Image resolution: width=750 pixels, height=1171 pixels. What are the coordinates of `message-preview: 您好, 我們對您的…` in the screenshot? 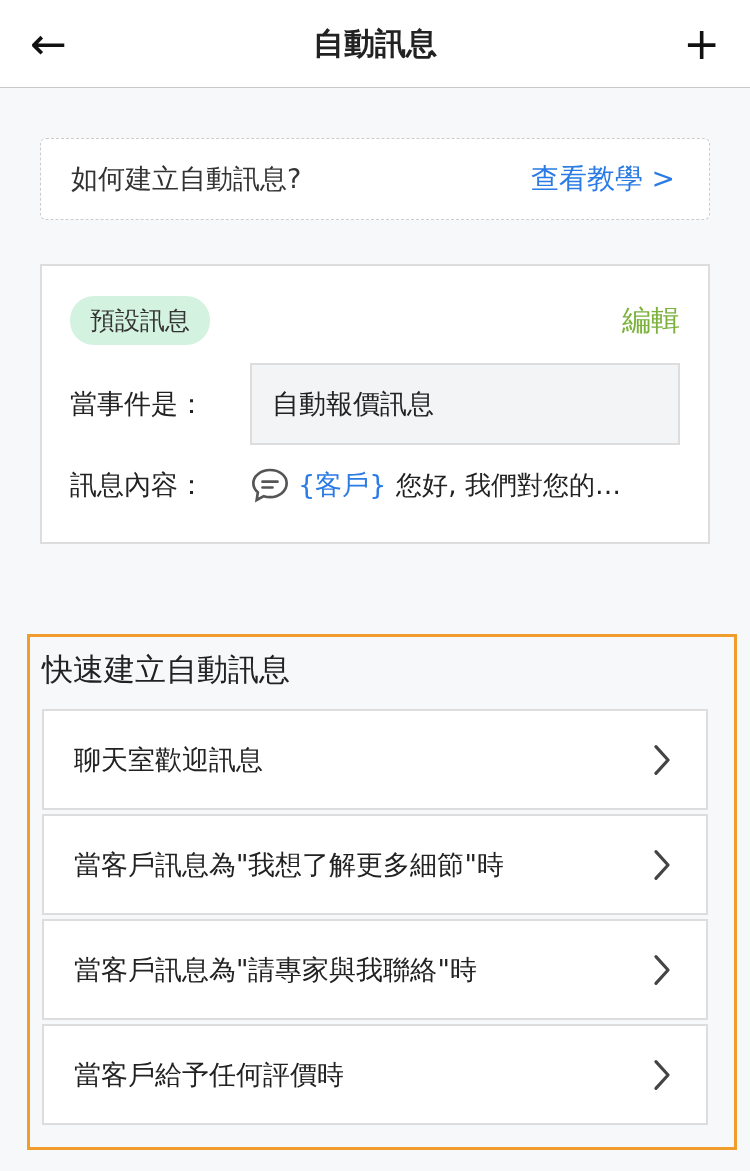 It's located at (508, 485).